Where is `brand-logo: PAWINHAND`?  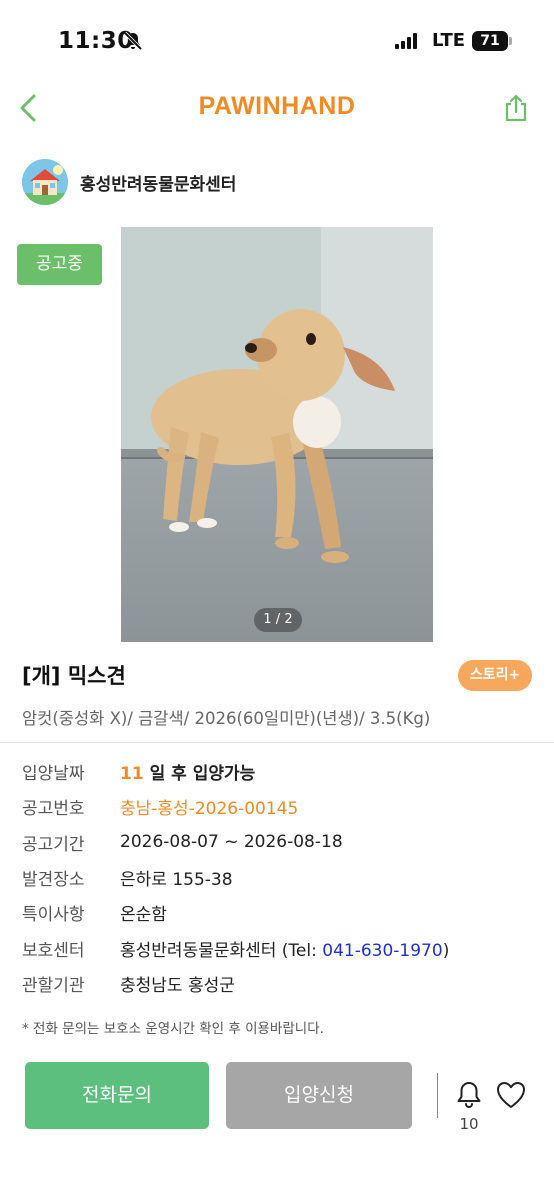
brand-logo: PAWINHAND is located at coordinates (277, 106).